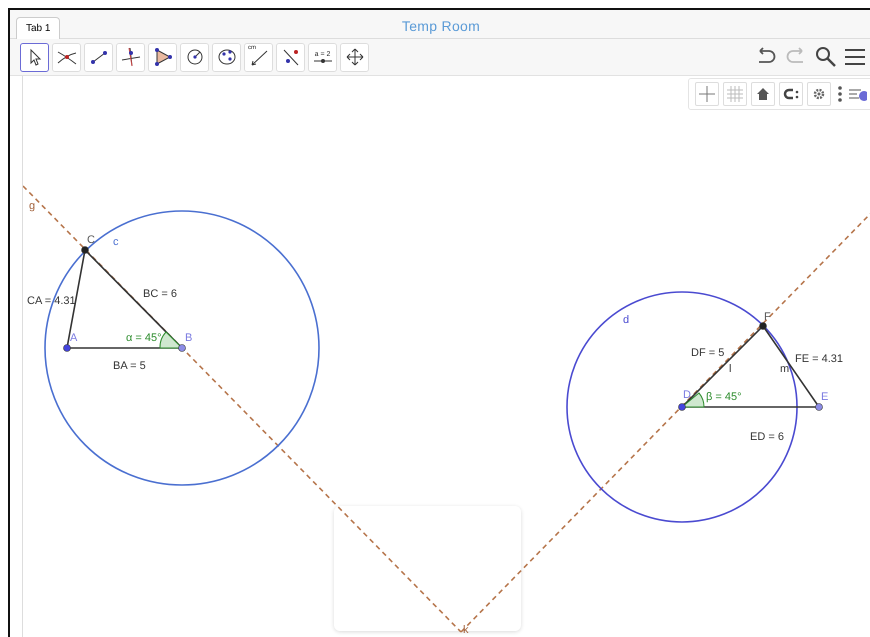 This screenshot has height=637, width=870. I want to click on triangle-icon, so click(162, 57).